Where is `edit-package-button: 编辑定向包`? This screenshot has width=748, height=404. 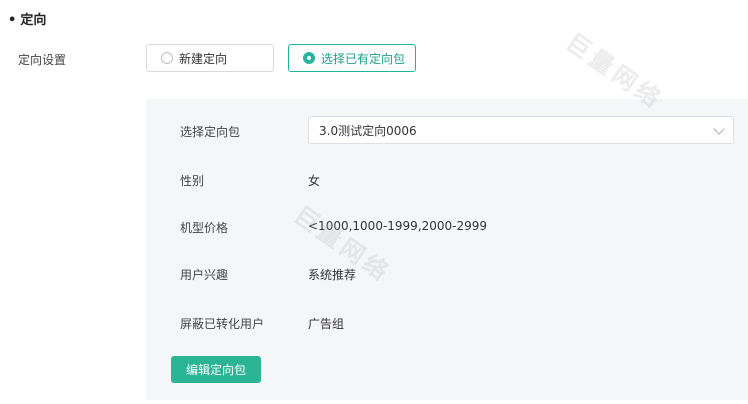
edit-package-button: 编辑定向包 is located at coordinates (216, 369).